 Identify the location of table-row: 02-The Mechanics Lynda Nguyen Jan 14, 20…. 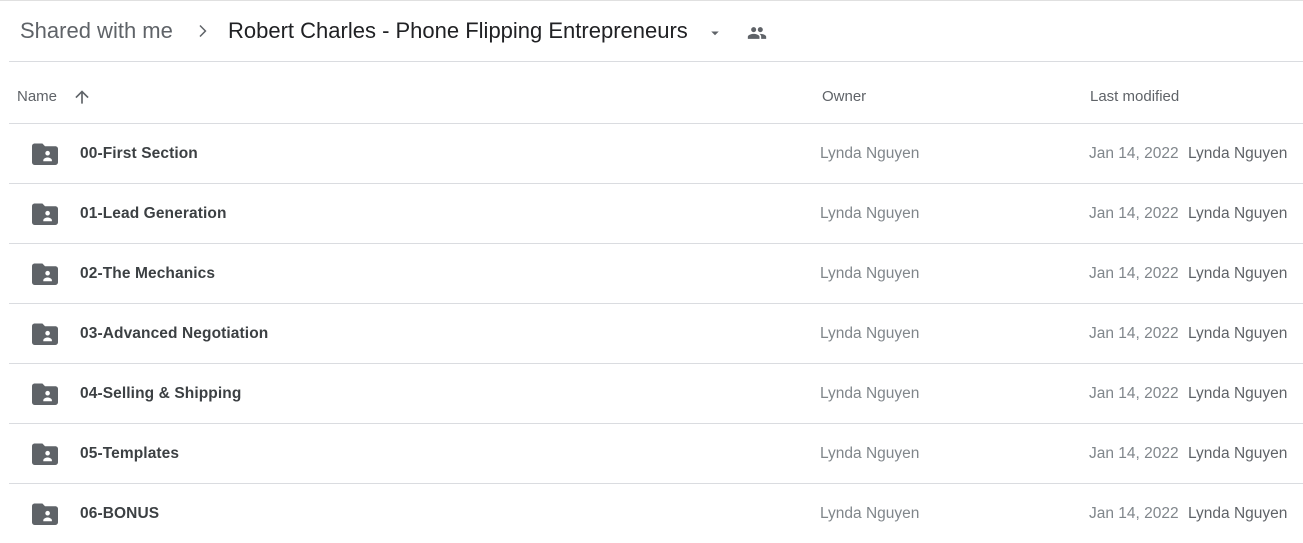
(656, 273).